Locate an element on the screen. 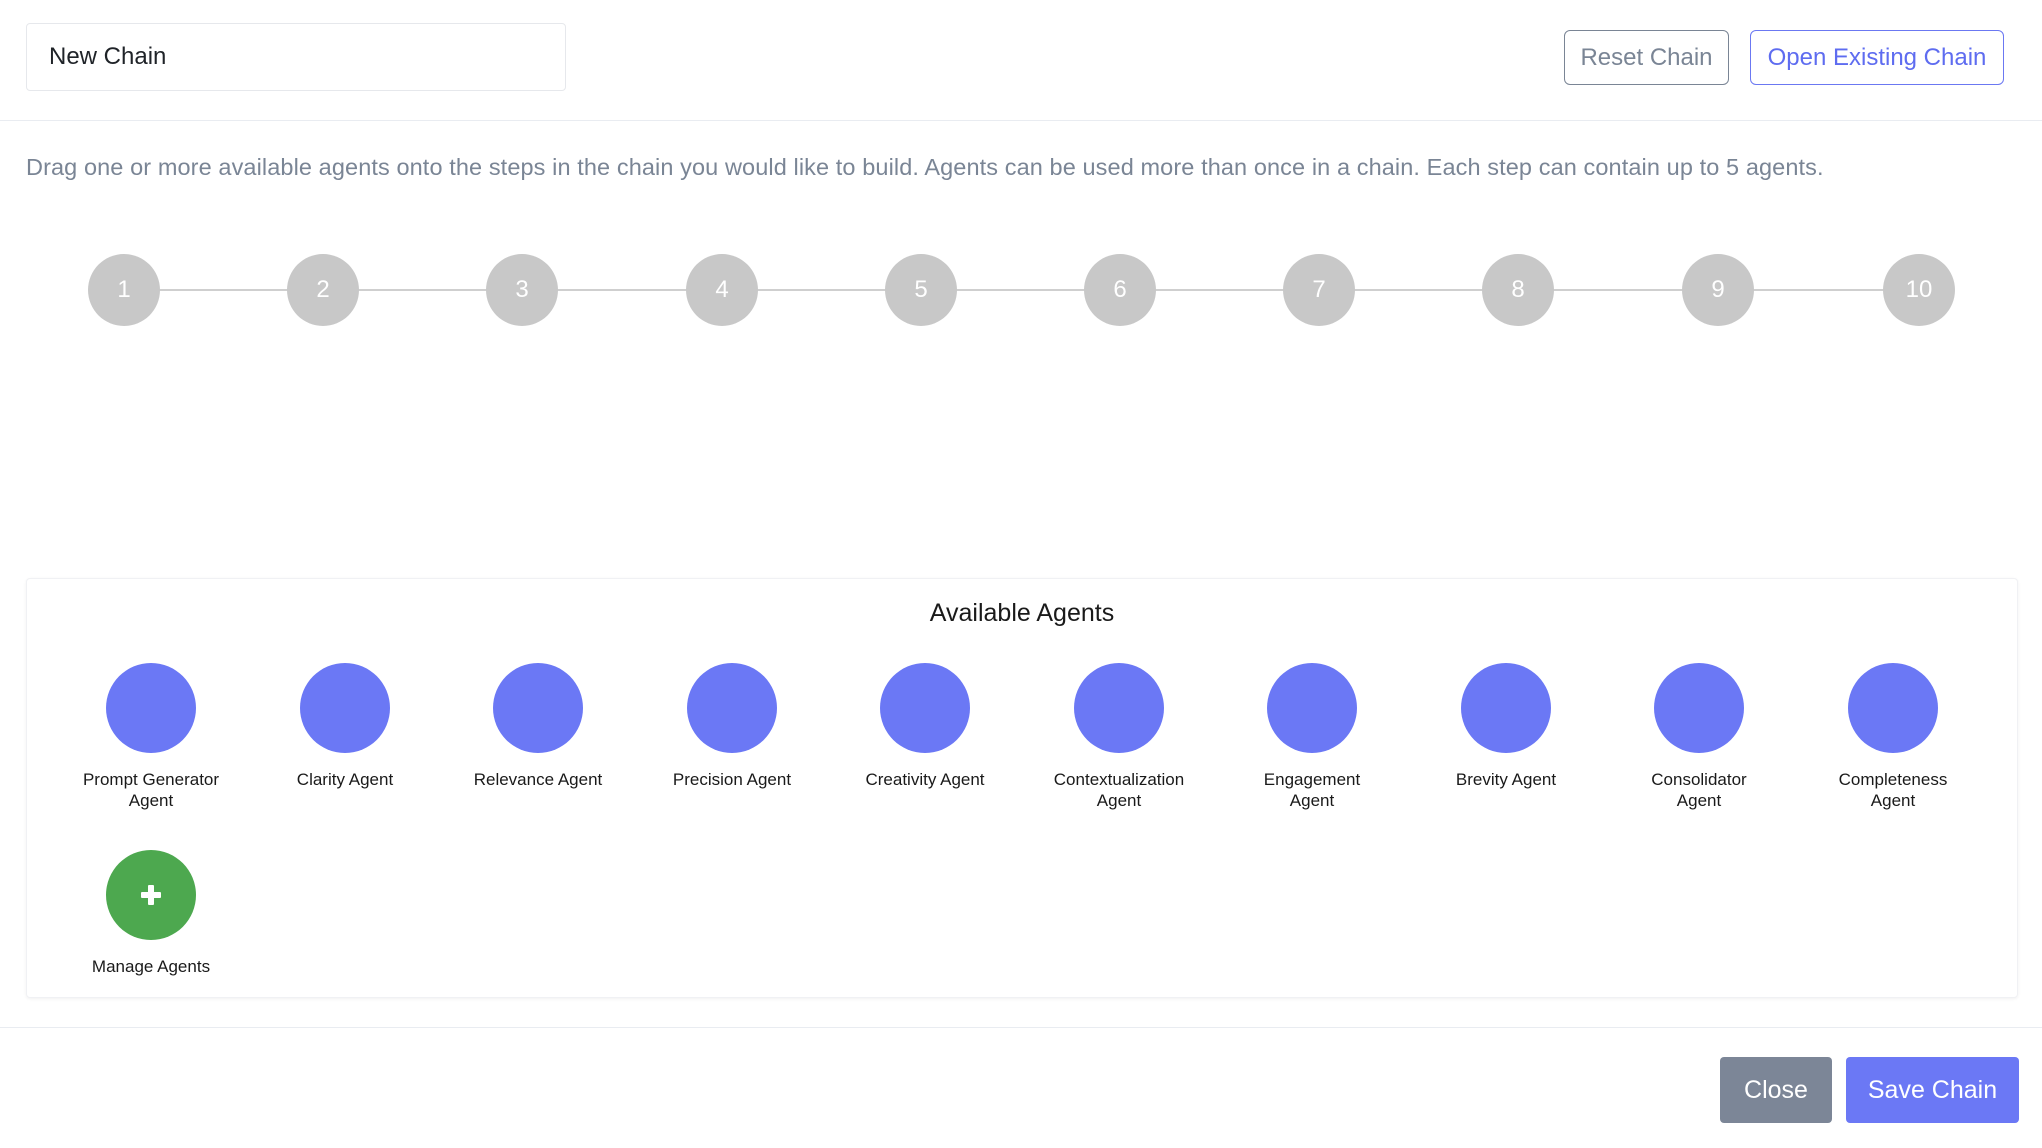  step-4: 4 is located at coordinates (722, 290).